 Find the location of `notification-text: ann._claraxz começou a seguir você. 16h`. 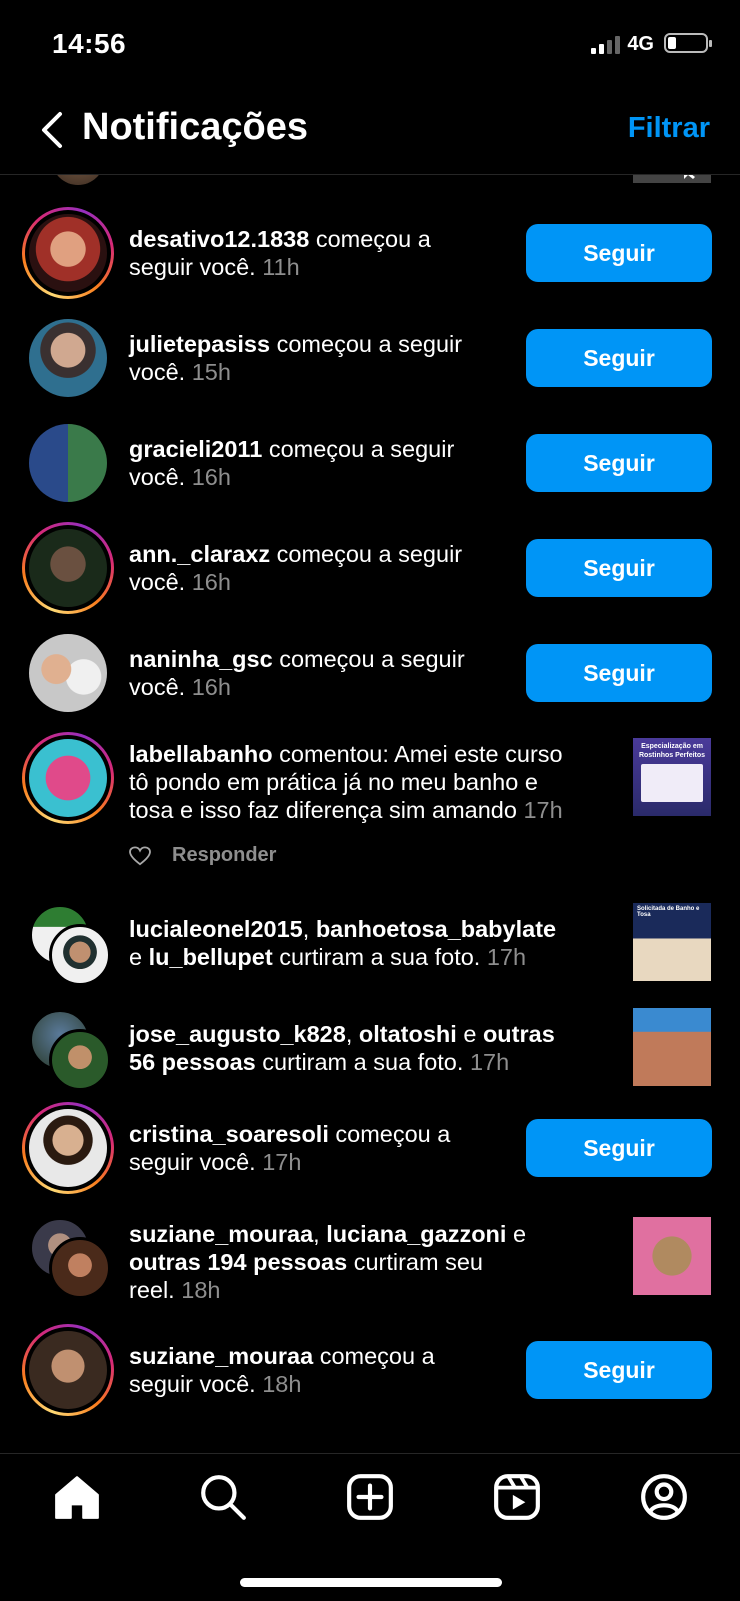

notification-text: ann._claraxz começou a seguir você. 16h is located at coordinates (296, 568).